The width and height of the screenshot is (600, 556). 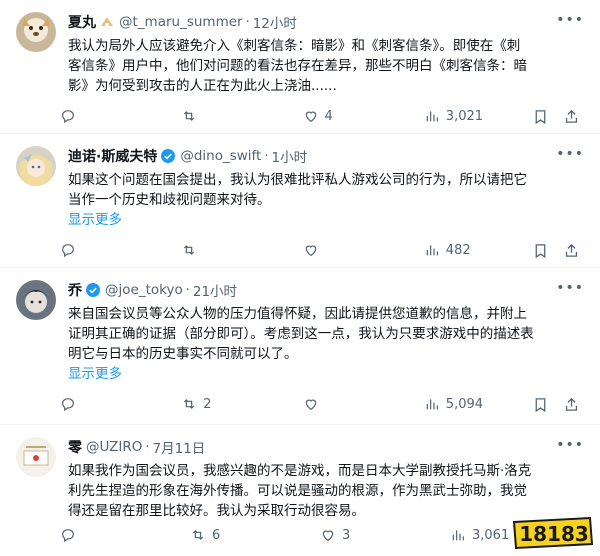 What do you see at coordinates (301, 334) in the screenshot?
I see `tweet-text-line: 证明其正确的证据（部分即可）。考虑到这一点，我认为只要求游戏中的描述表` at bounding box center [301, 334].